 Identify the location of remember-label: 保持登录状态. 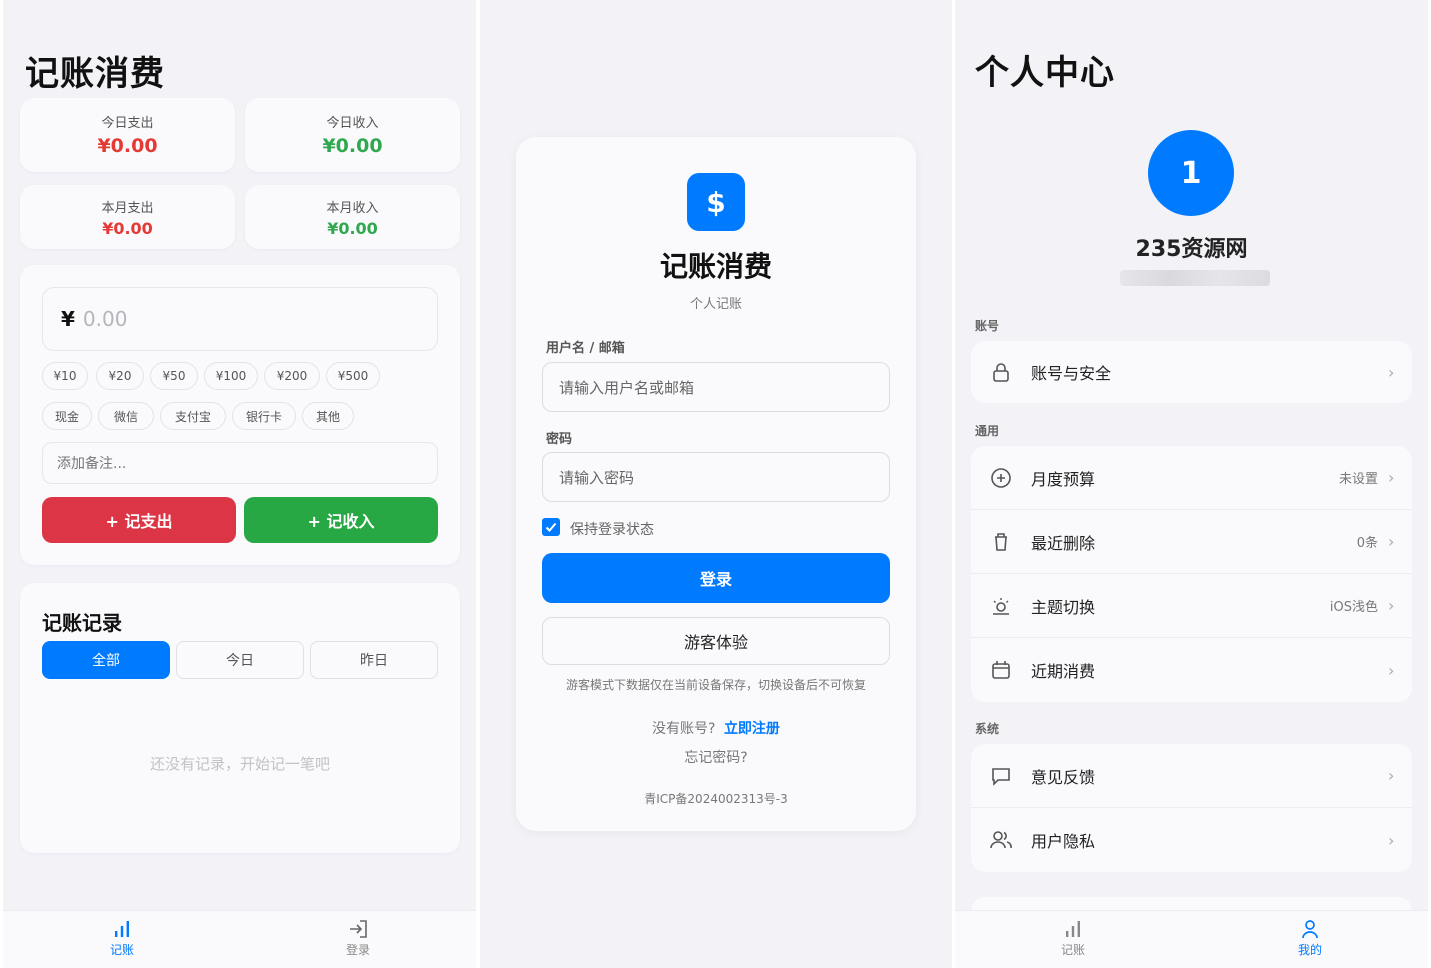
(612, 530).